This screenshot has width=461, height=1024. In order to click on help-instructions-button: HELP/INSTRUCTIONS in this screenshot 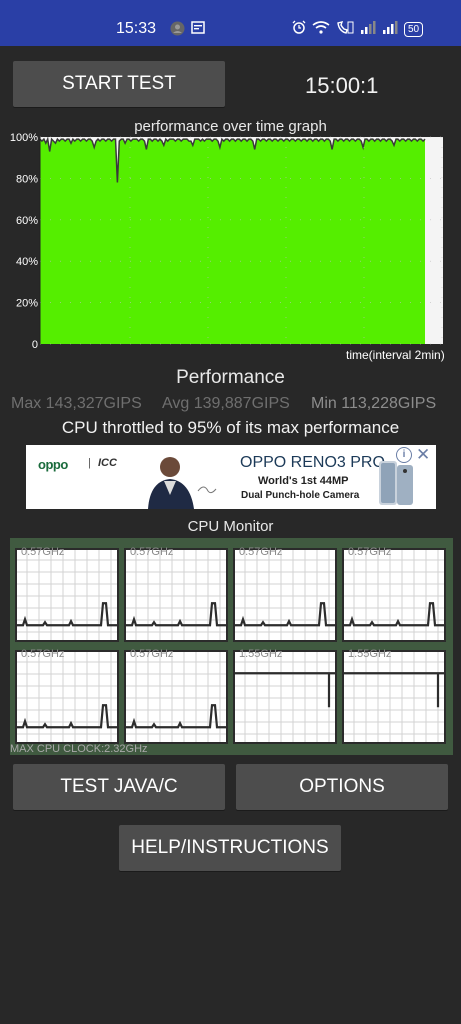, I will do `click(230, 848)`.